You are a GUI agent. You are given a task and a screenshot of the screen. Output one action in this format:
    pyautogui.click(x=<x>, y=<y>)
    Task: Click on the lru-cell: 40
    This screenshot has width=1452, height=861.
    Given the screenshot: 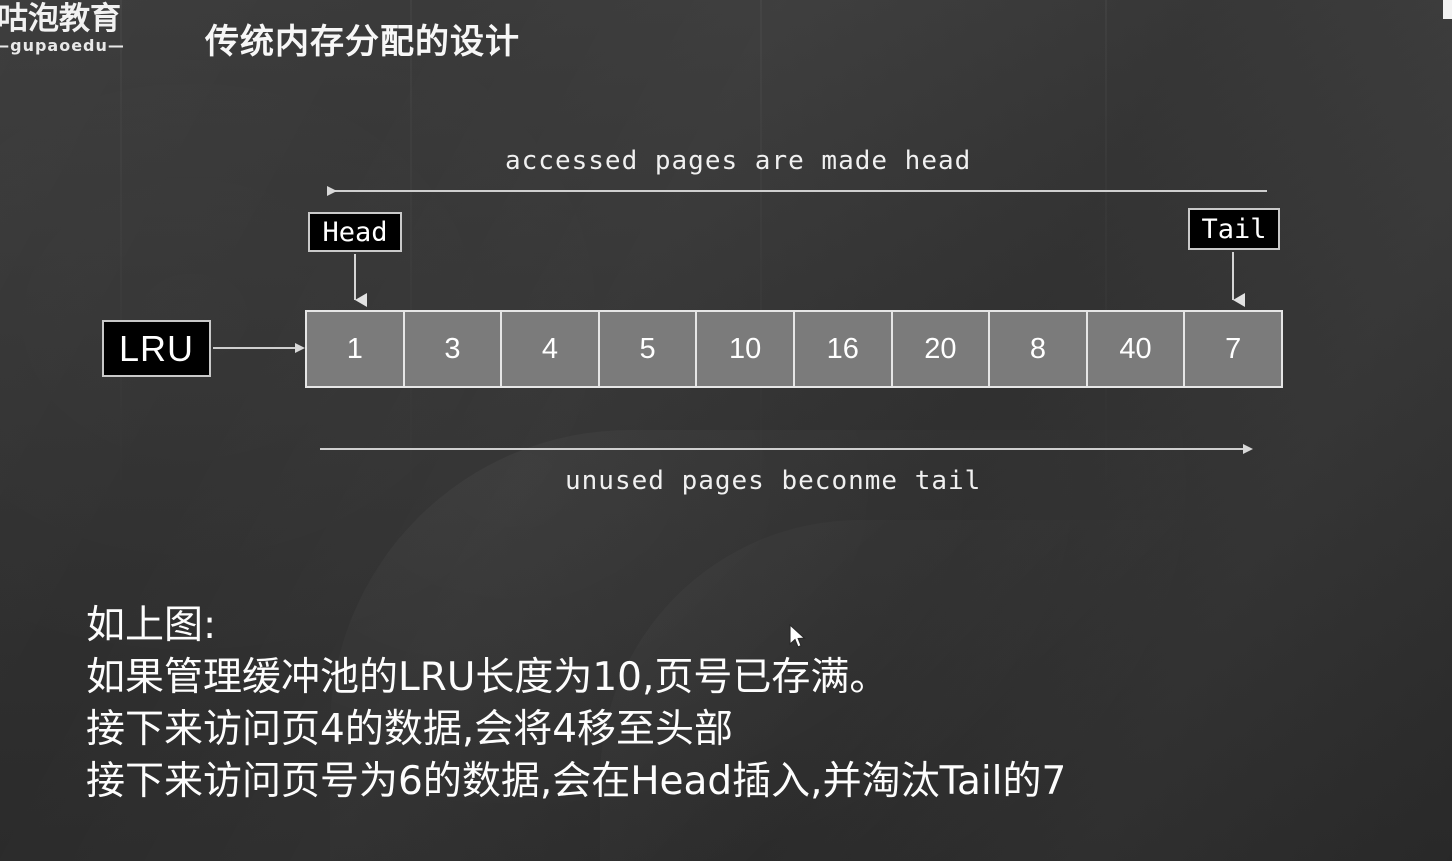 What is the action you would take?
    pyautogui.click(x=1135, y=349)
    